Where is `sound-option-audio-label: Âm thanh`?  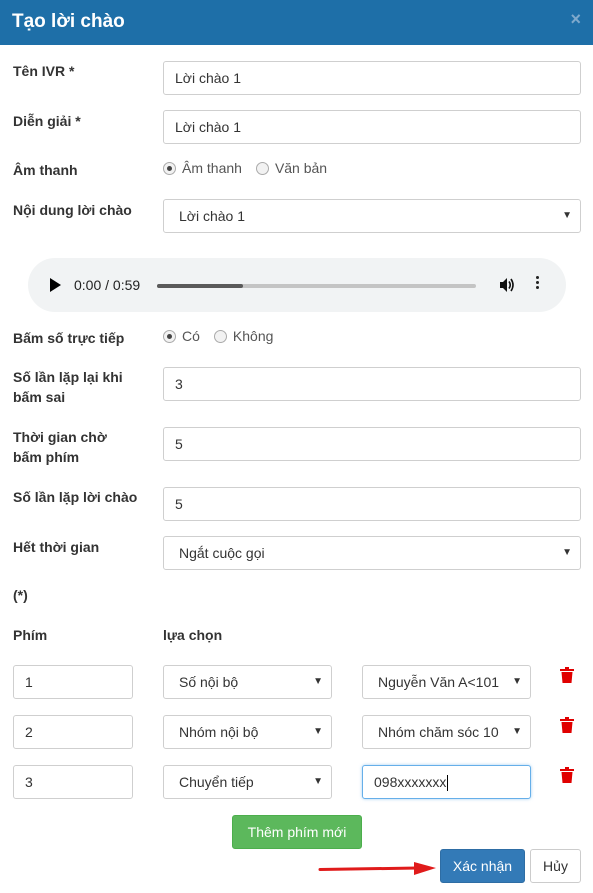
sound-option-audio-label: Âm thanh is located at coordinates (212, 168).